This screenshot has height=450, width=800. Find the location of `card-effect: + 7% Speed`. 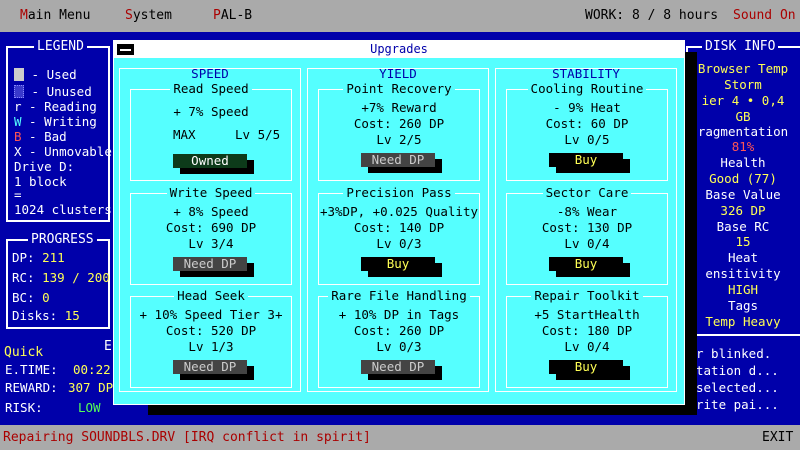

card-effect: + 7% Speed is located at coordinates (211, 111).